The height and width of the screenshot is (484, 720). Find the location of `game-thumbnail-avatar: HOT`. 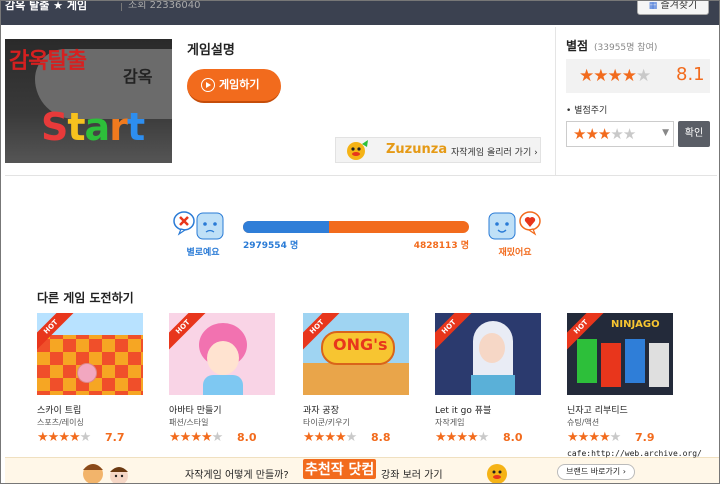

game-thumbnail-avatar: HOT is located at coordinates (222, 354).